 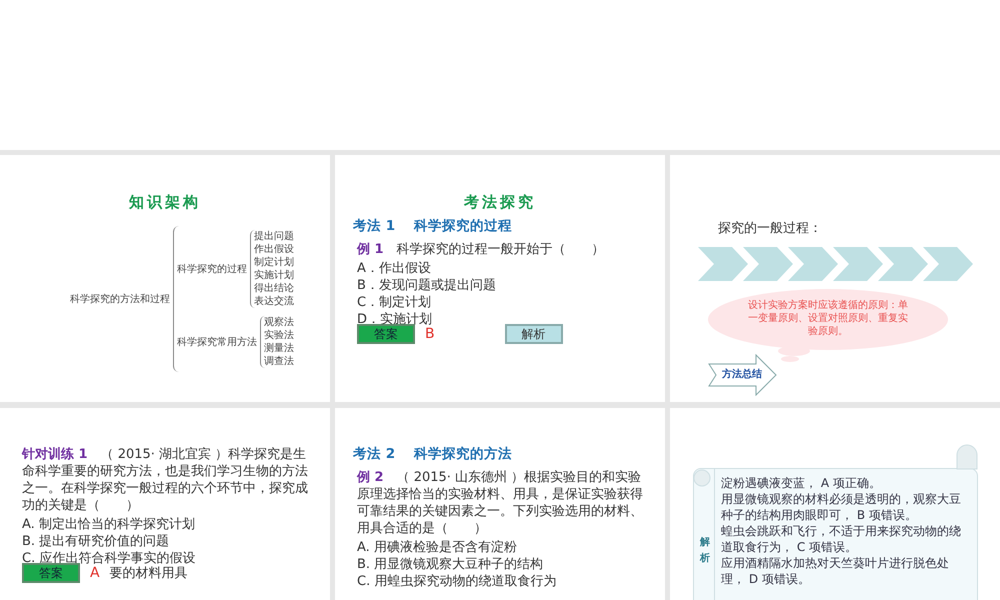 I want to click on slide-thumbnail: 探究的一般过程： 设计实验方案时应该遵循的原则：单一变量原则、设置对照原则、重复实验原则。 方法总结, so click(x=835, y=278).